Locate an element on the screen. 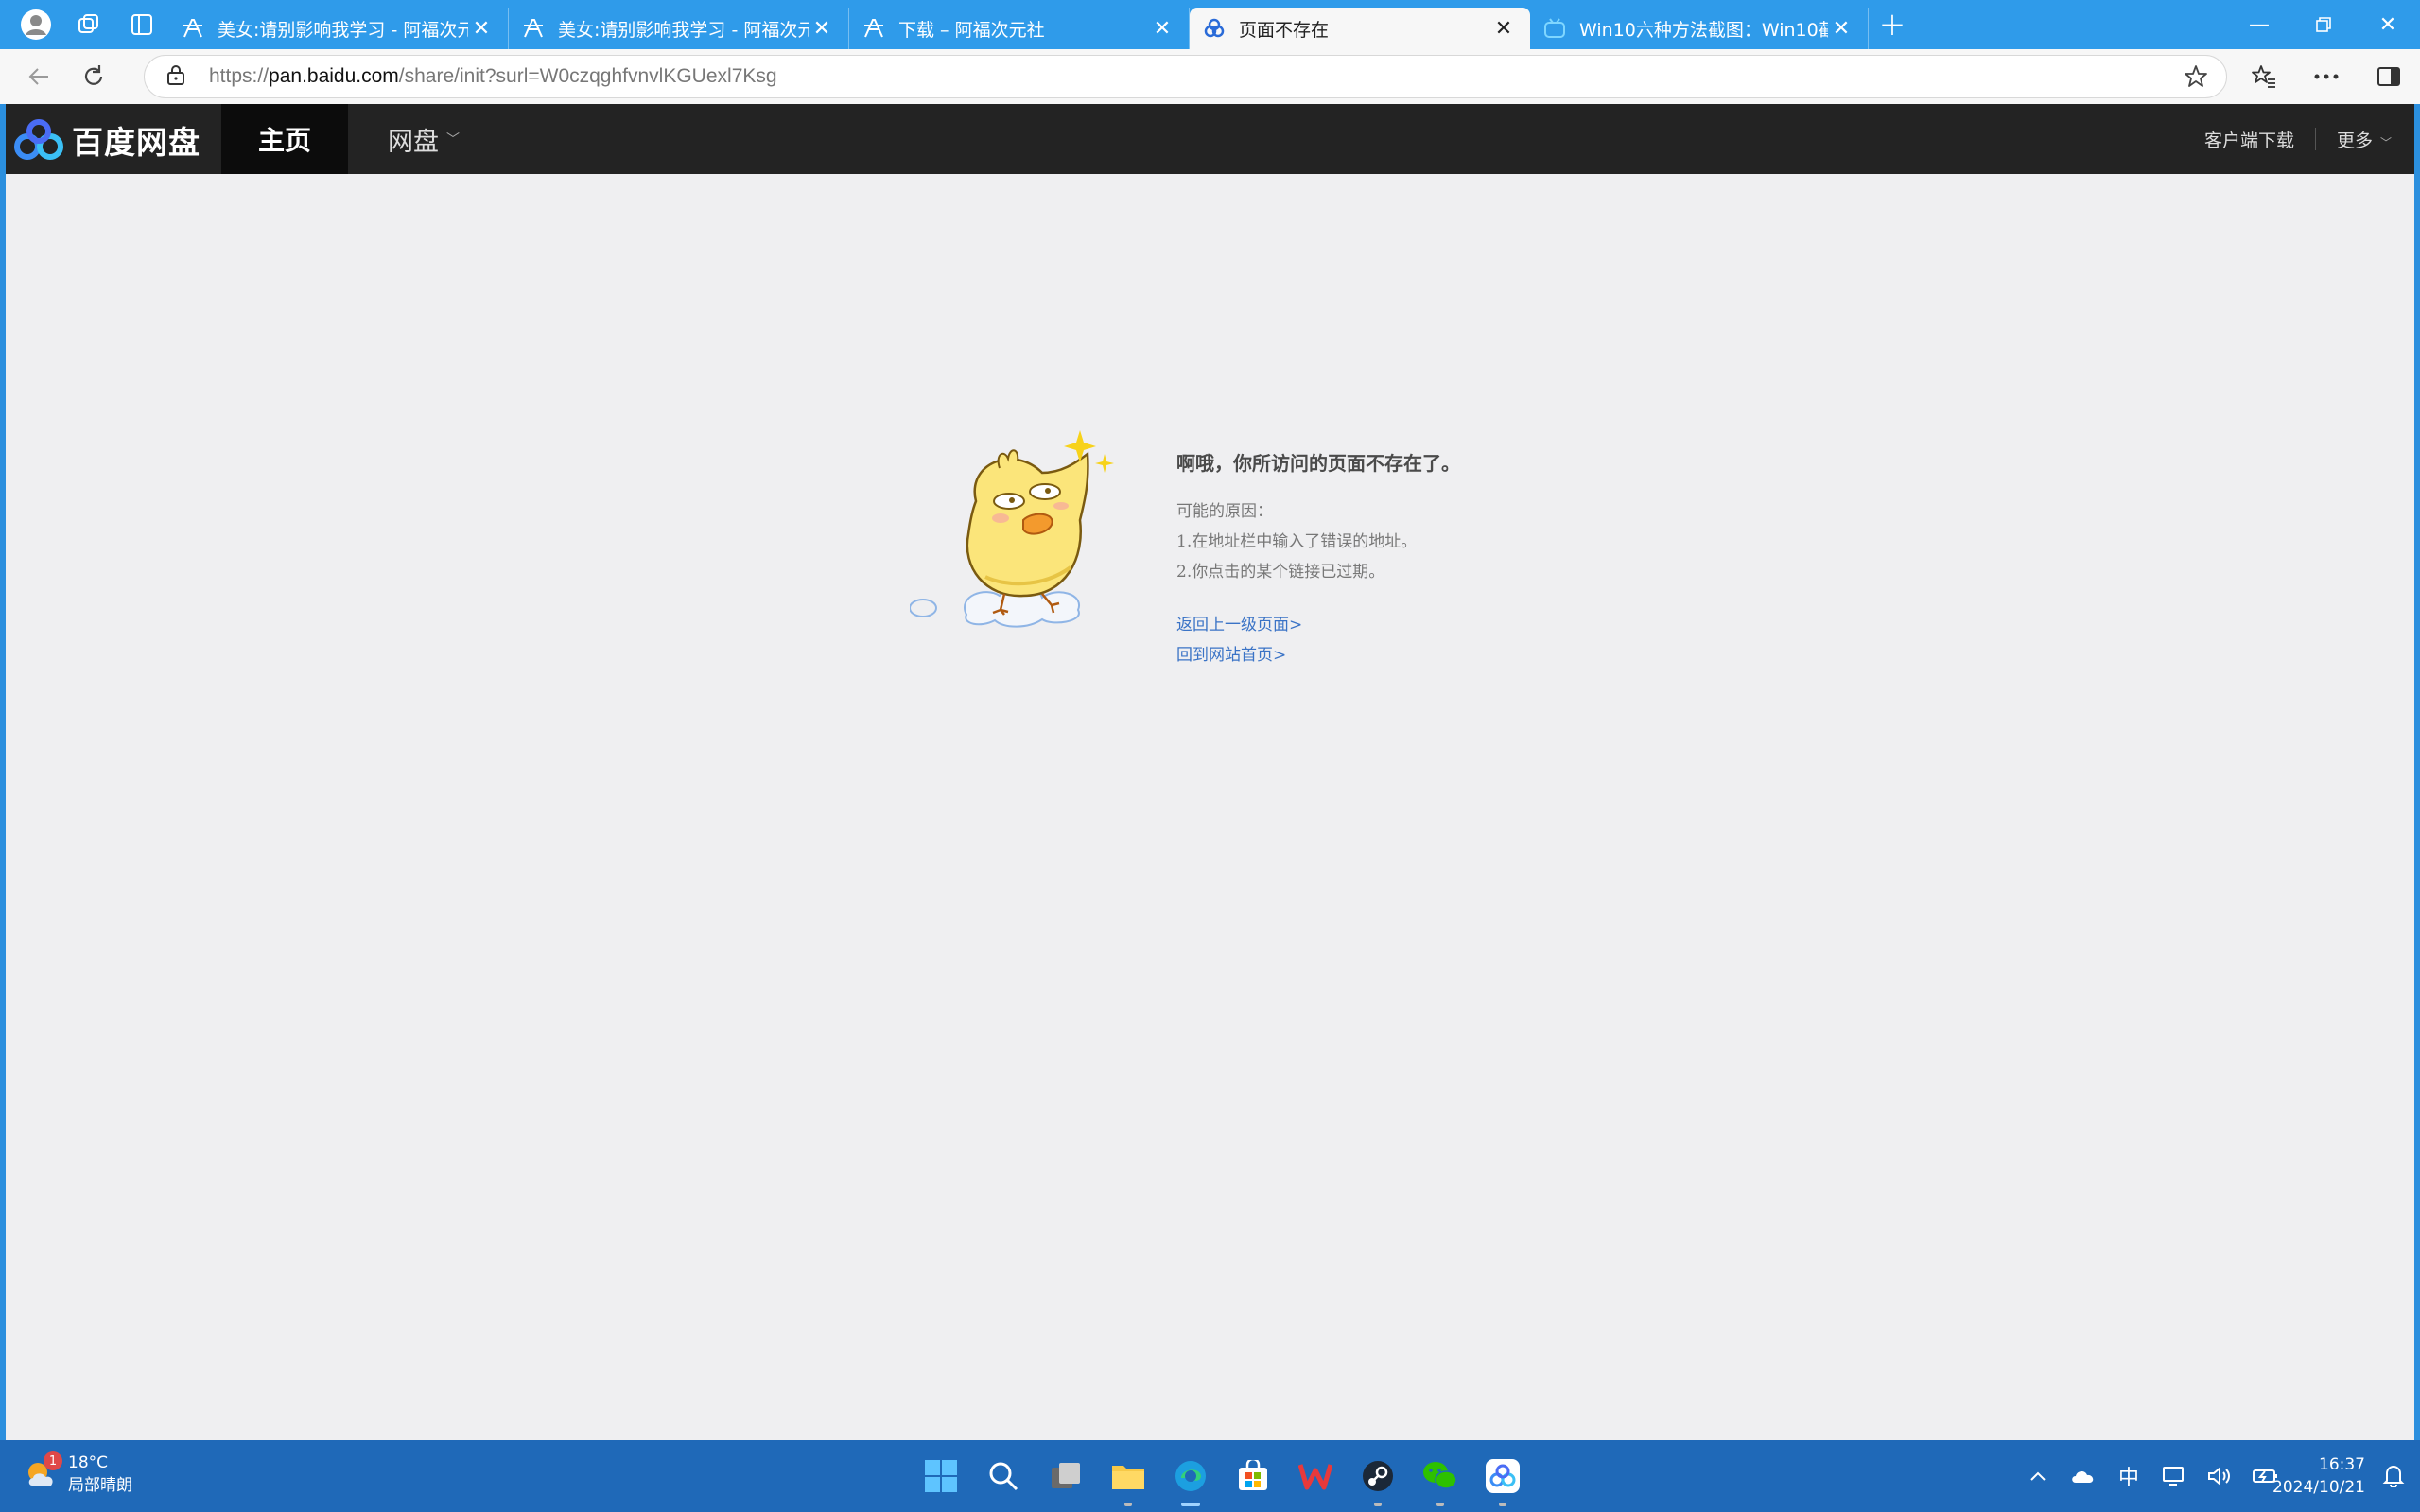 The width and height of the screenshot is (2420, 1512). site-header: 百度网盘 主页 网盘 ﹀ 客户端下载 更多 ﹀ is located at coordinates (1210, 139).